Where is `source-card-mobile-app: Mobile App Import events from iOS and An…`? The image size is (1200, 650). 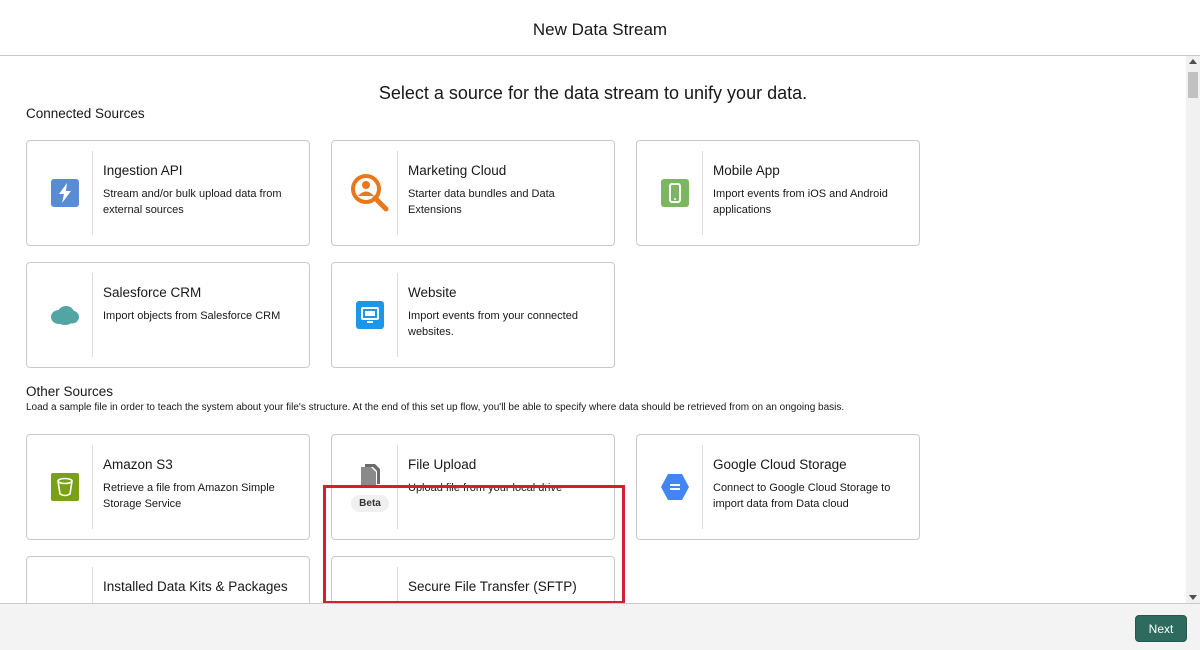 source-card-mobile-app: Mobile App Import events from iOS and An… is located at coordinates (778, 193).